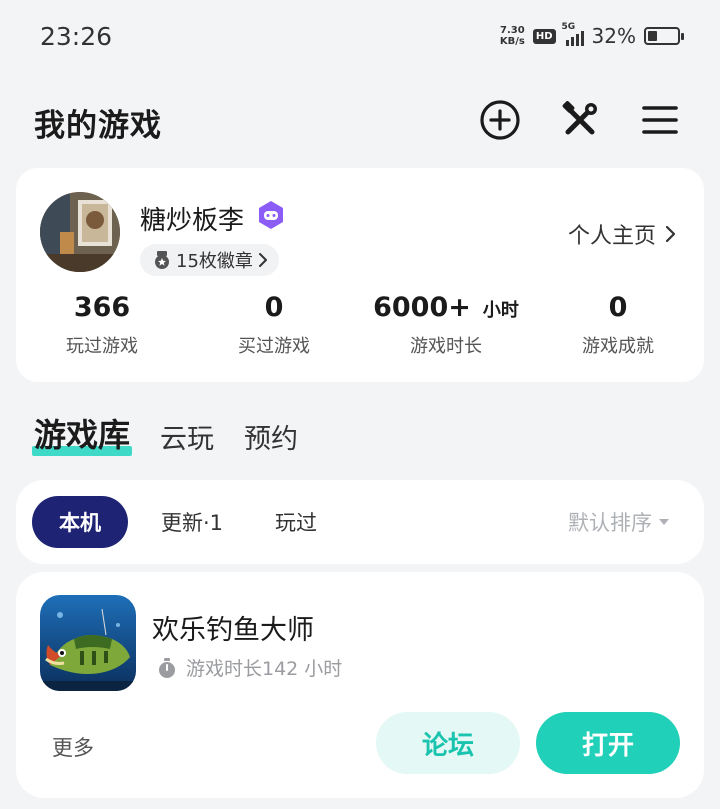 This screenshot has height=809, width=720. I want to click on open-button: 打开, so click(608, 743).